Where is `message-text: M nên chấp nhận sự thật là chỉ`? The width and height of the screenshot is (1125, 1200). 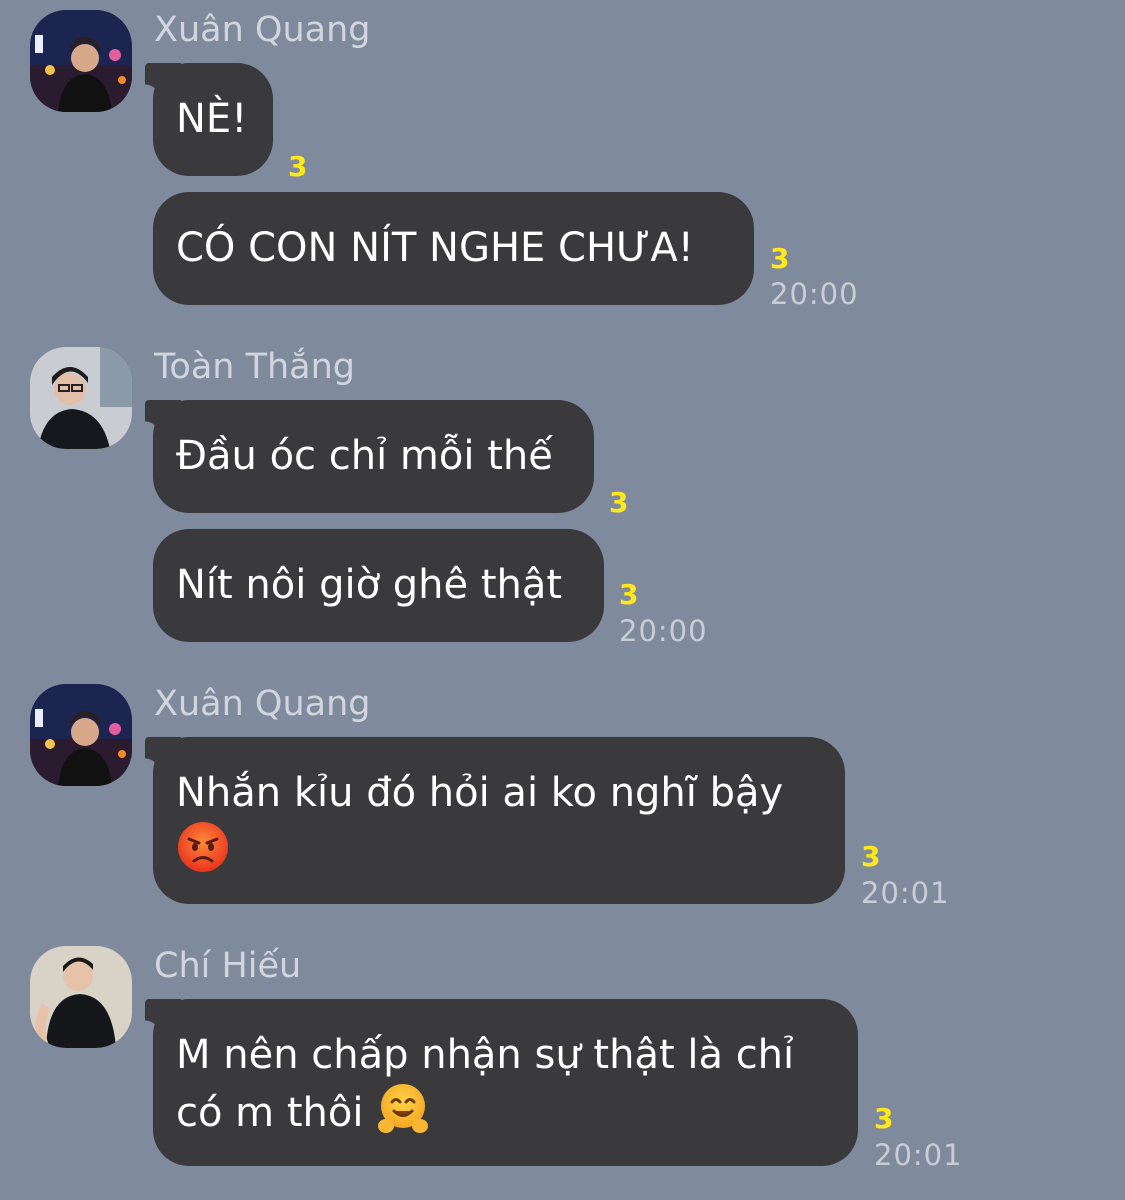
message-text: M nên chấp nhận sự thật là chỉ is located at coordinates (485, 1055).